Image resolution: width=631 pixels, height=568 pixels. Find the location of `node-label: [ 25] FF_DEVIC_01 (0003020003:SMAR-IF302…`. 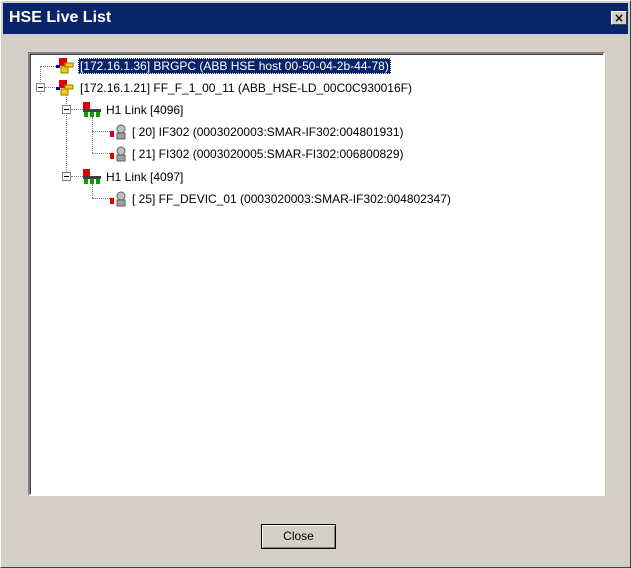

node-label: [ 25] FF_DEVIC_01 (0003020003:SMAR-IF302… is located at coordinates (291, 199).